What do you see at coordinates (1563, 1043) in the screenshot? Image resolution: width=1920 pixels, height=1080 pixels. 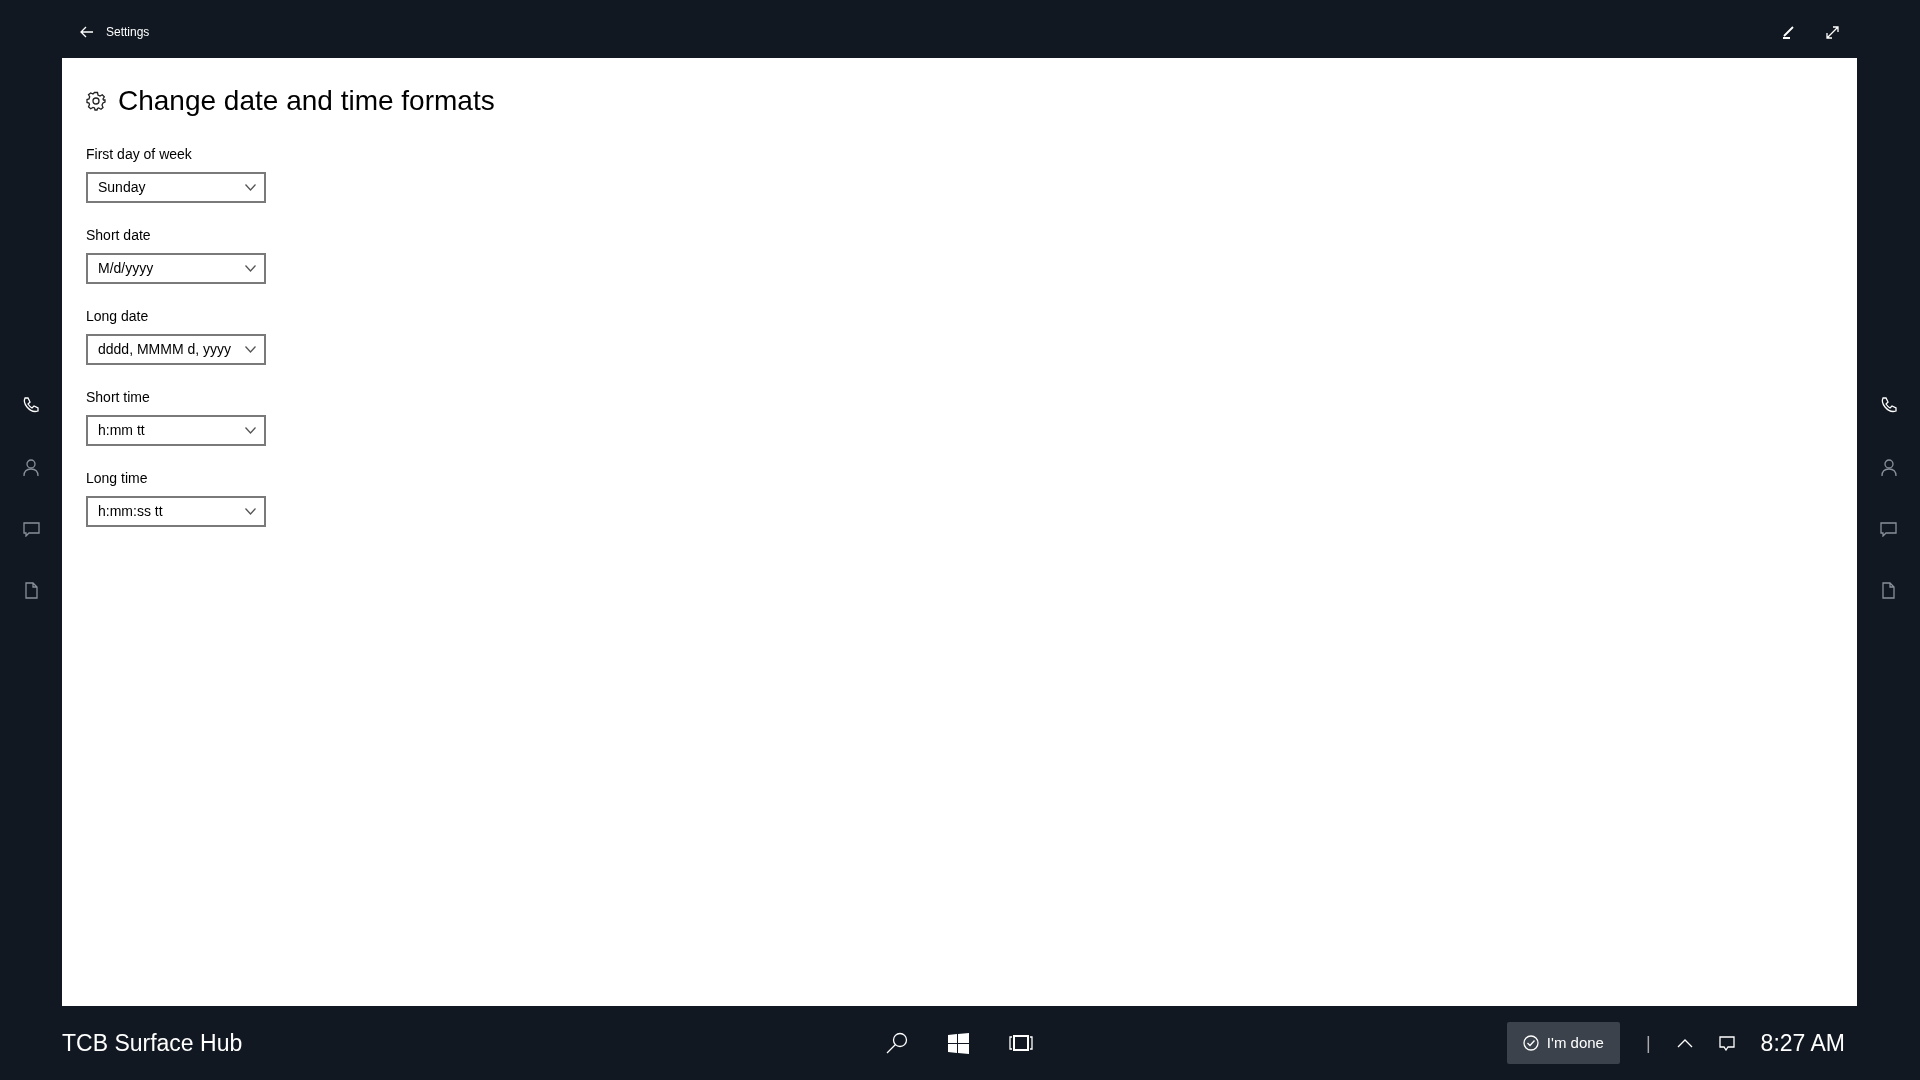 I see `done-button: I'm done` at bounding box center [1563, 1043].